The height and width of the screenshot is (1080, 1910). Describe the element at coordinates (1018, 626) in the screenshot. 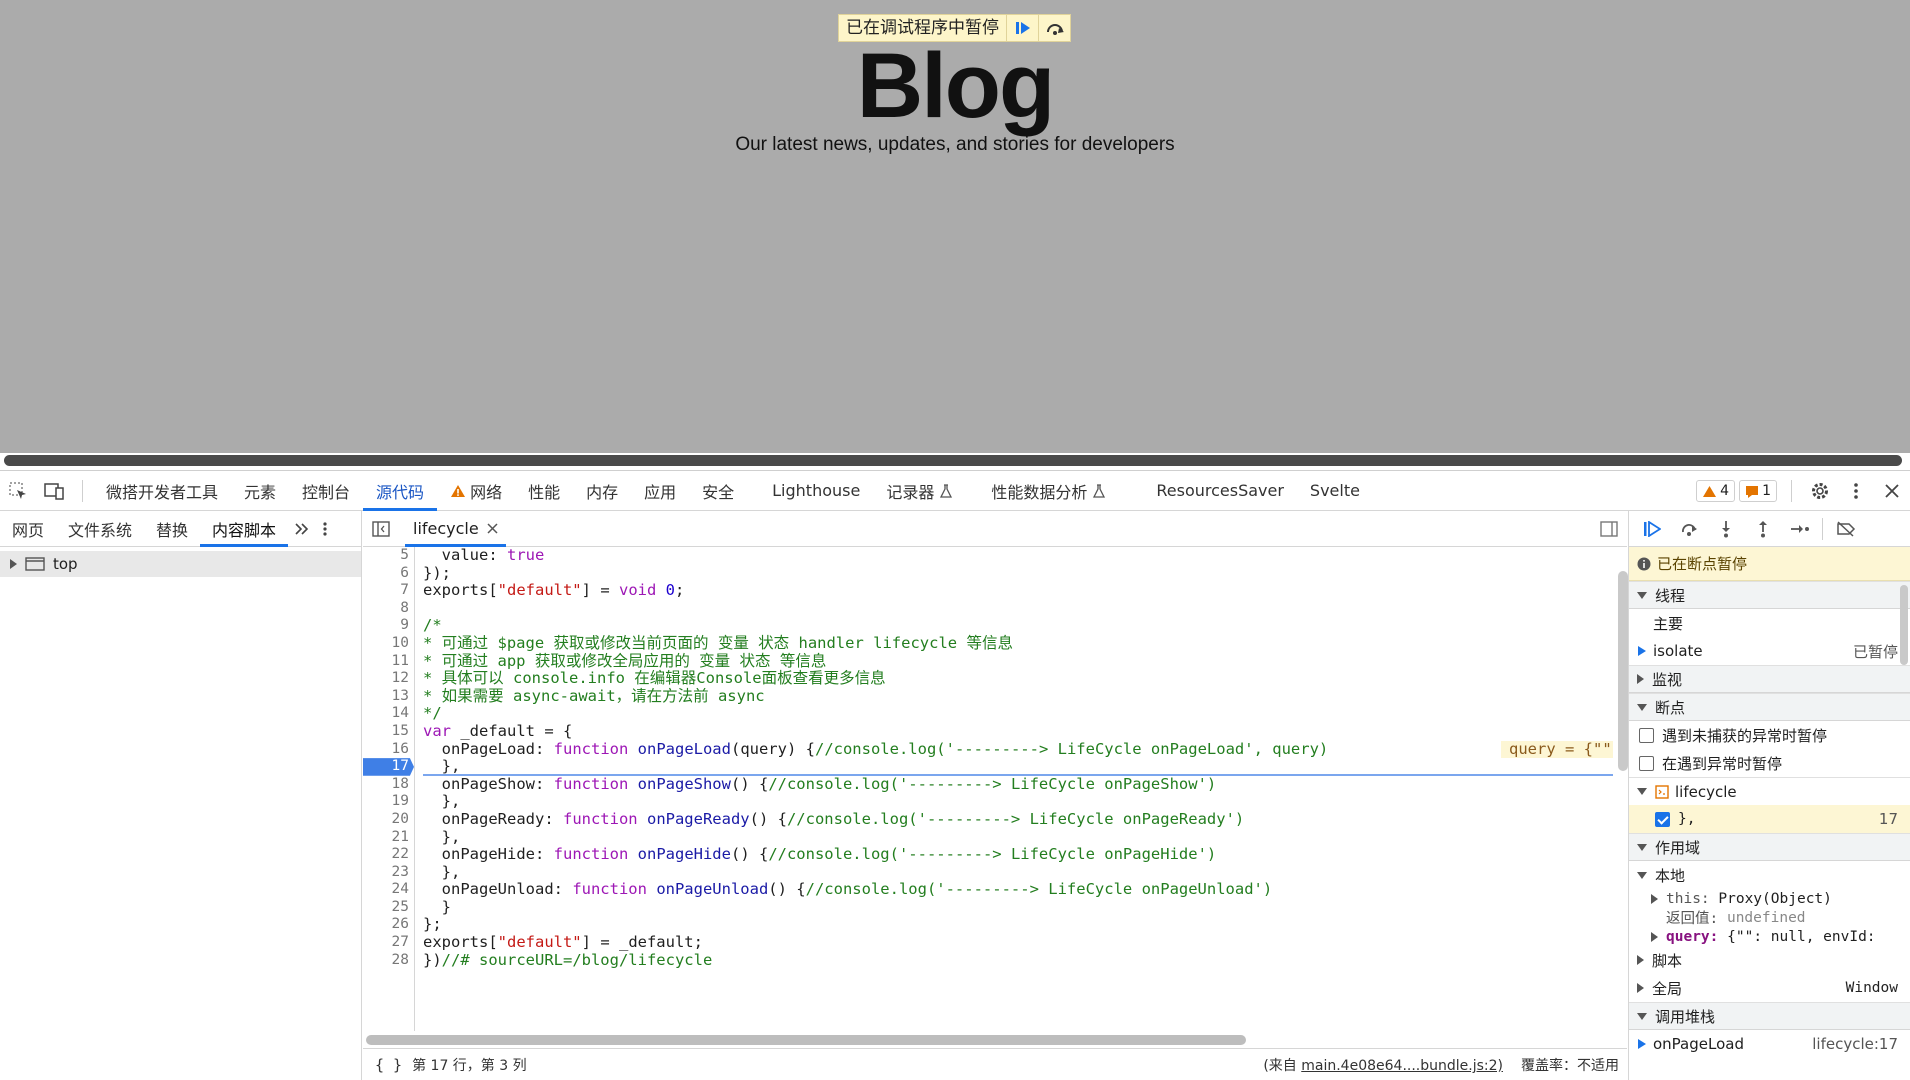

I see `code-line: /*` at that location.